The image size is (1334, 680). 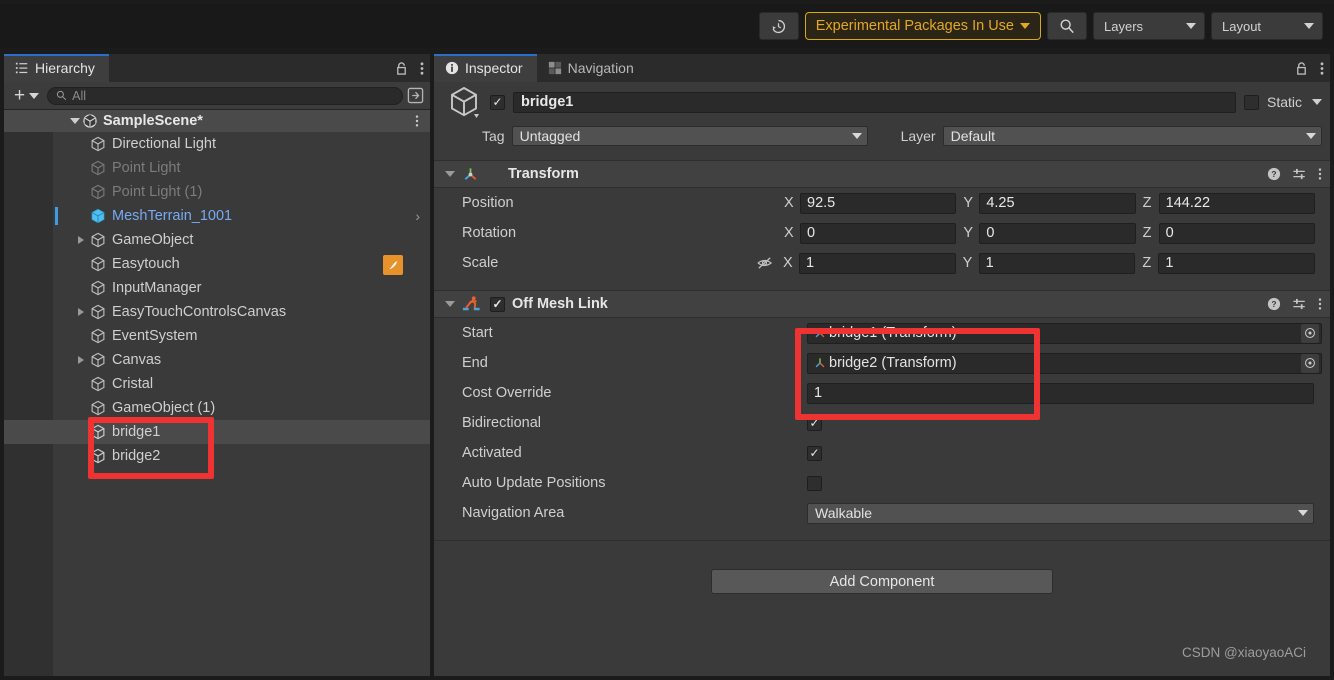 What do you see at coordinates (778, 26) in the screenshot?
I see `history-button` at bounding box center [778, 26].